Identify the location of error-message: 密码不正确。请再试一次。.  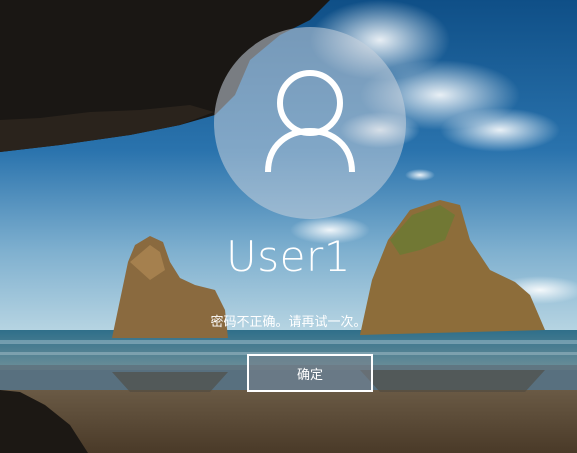
(288, 322).